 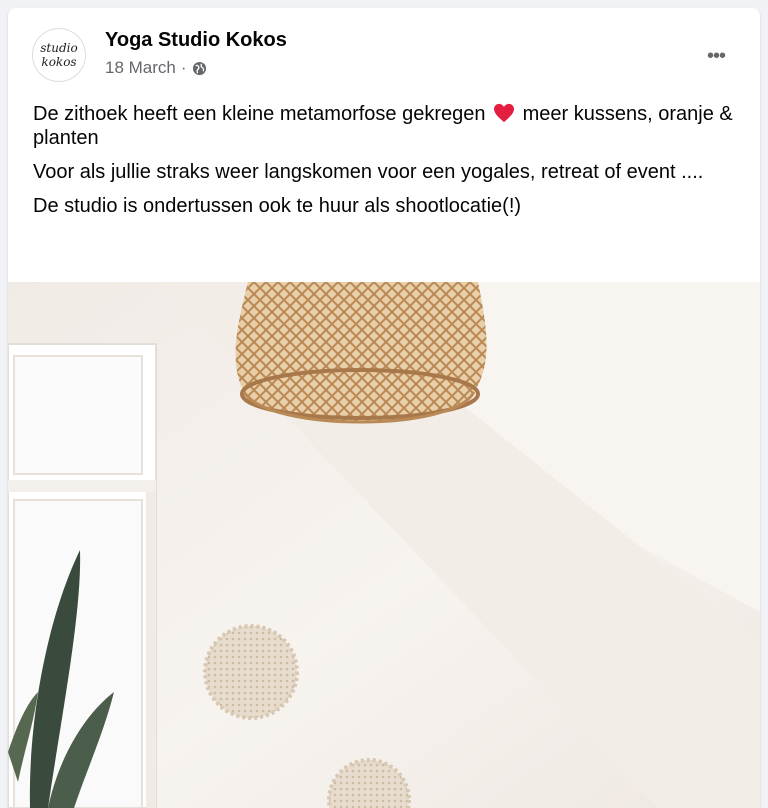 What do you see at coordinates (59, 48) in the screenshot?
I see `avatar-text-line1: studio` at bounding box center [59, 48].